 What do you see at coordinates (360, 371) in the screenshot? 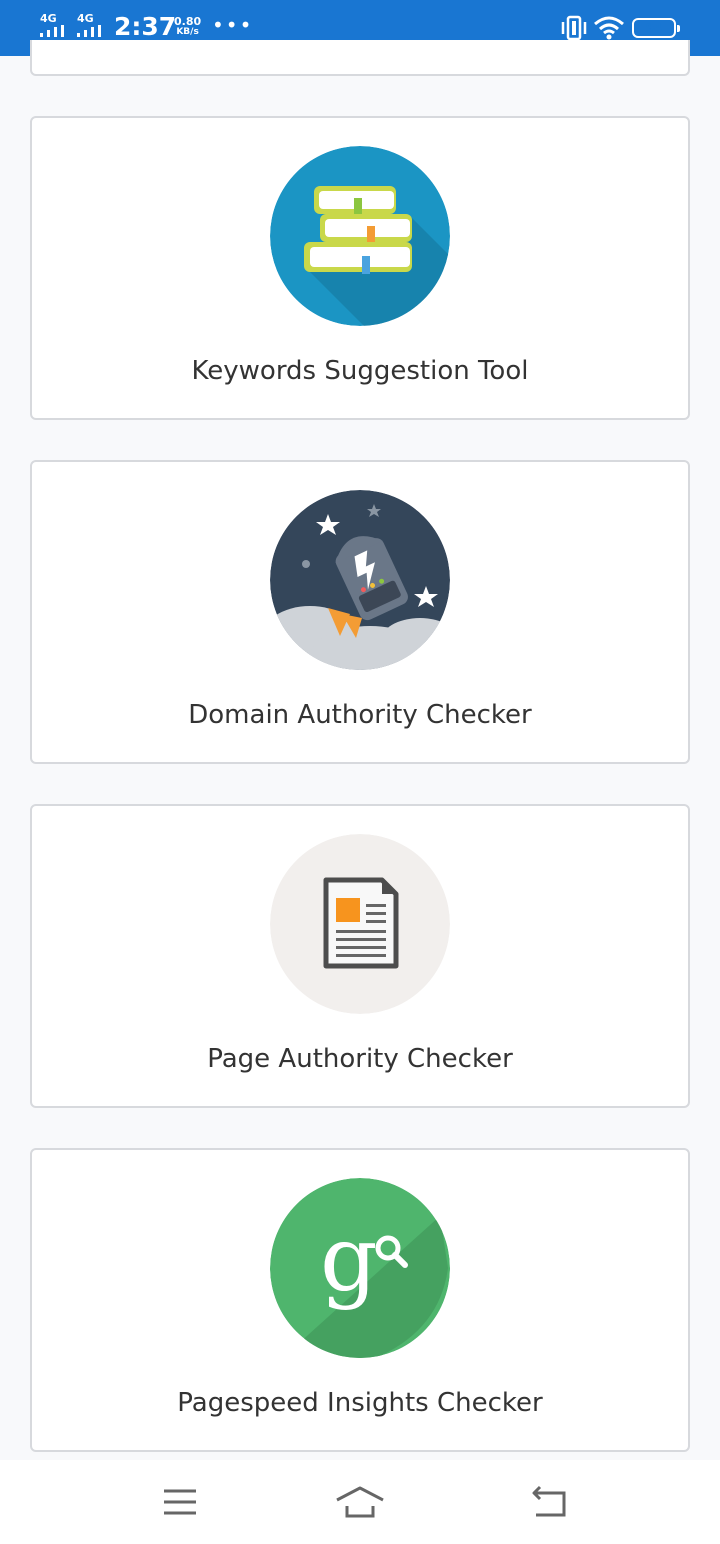
I see `tool-label: Keywords Suggestion Tool` at bounding box center [360, 371].